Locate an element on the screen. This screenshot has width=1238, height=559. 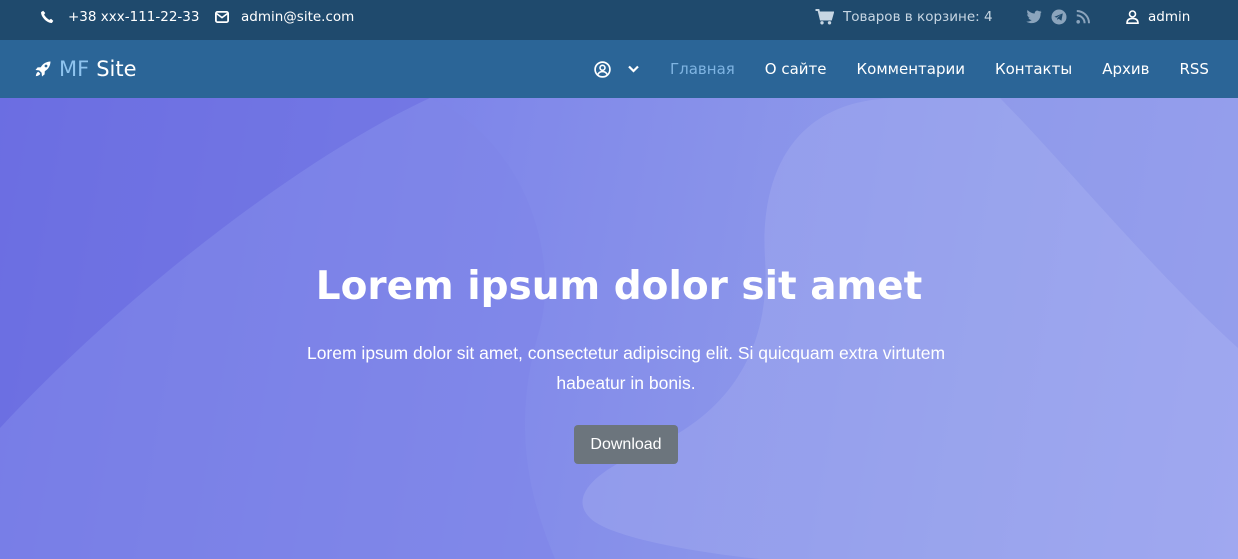
user-circle-icon is located at coordinates (602, 69).